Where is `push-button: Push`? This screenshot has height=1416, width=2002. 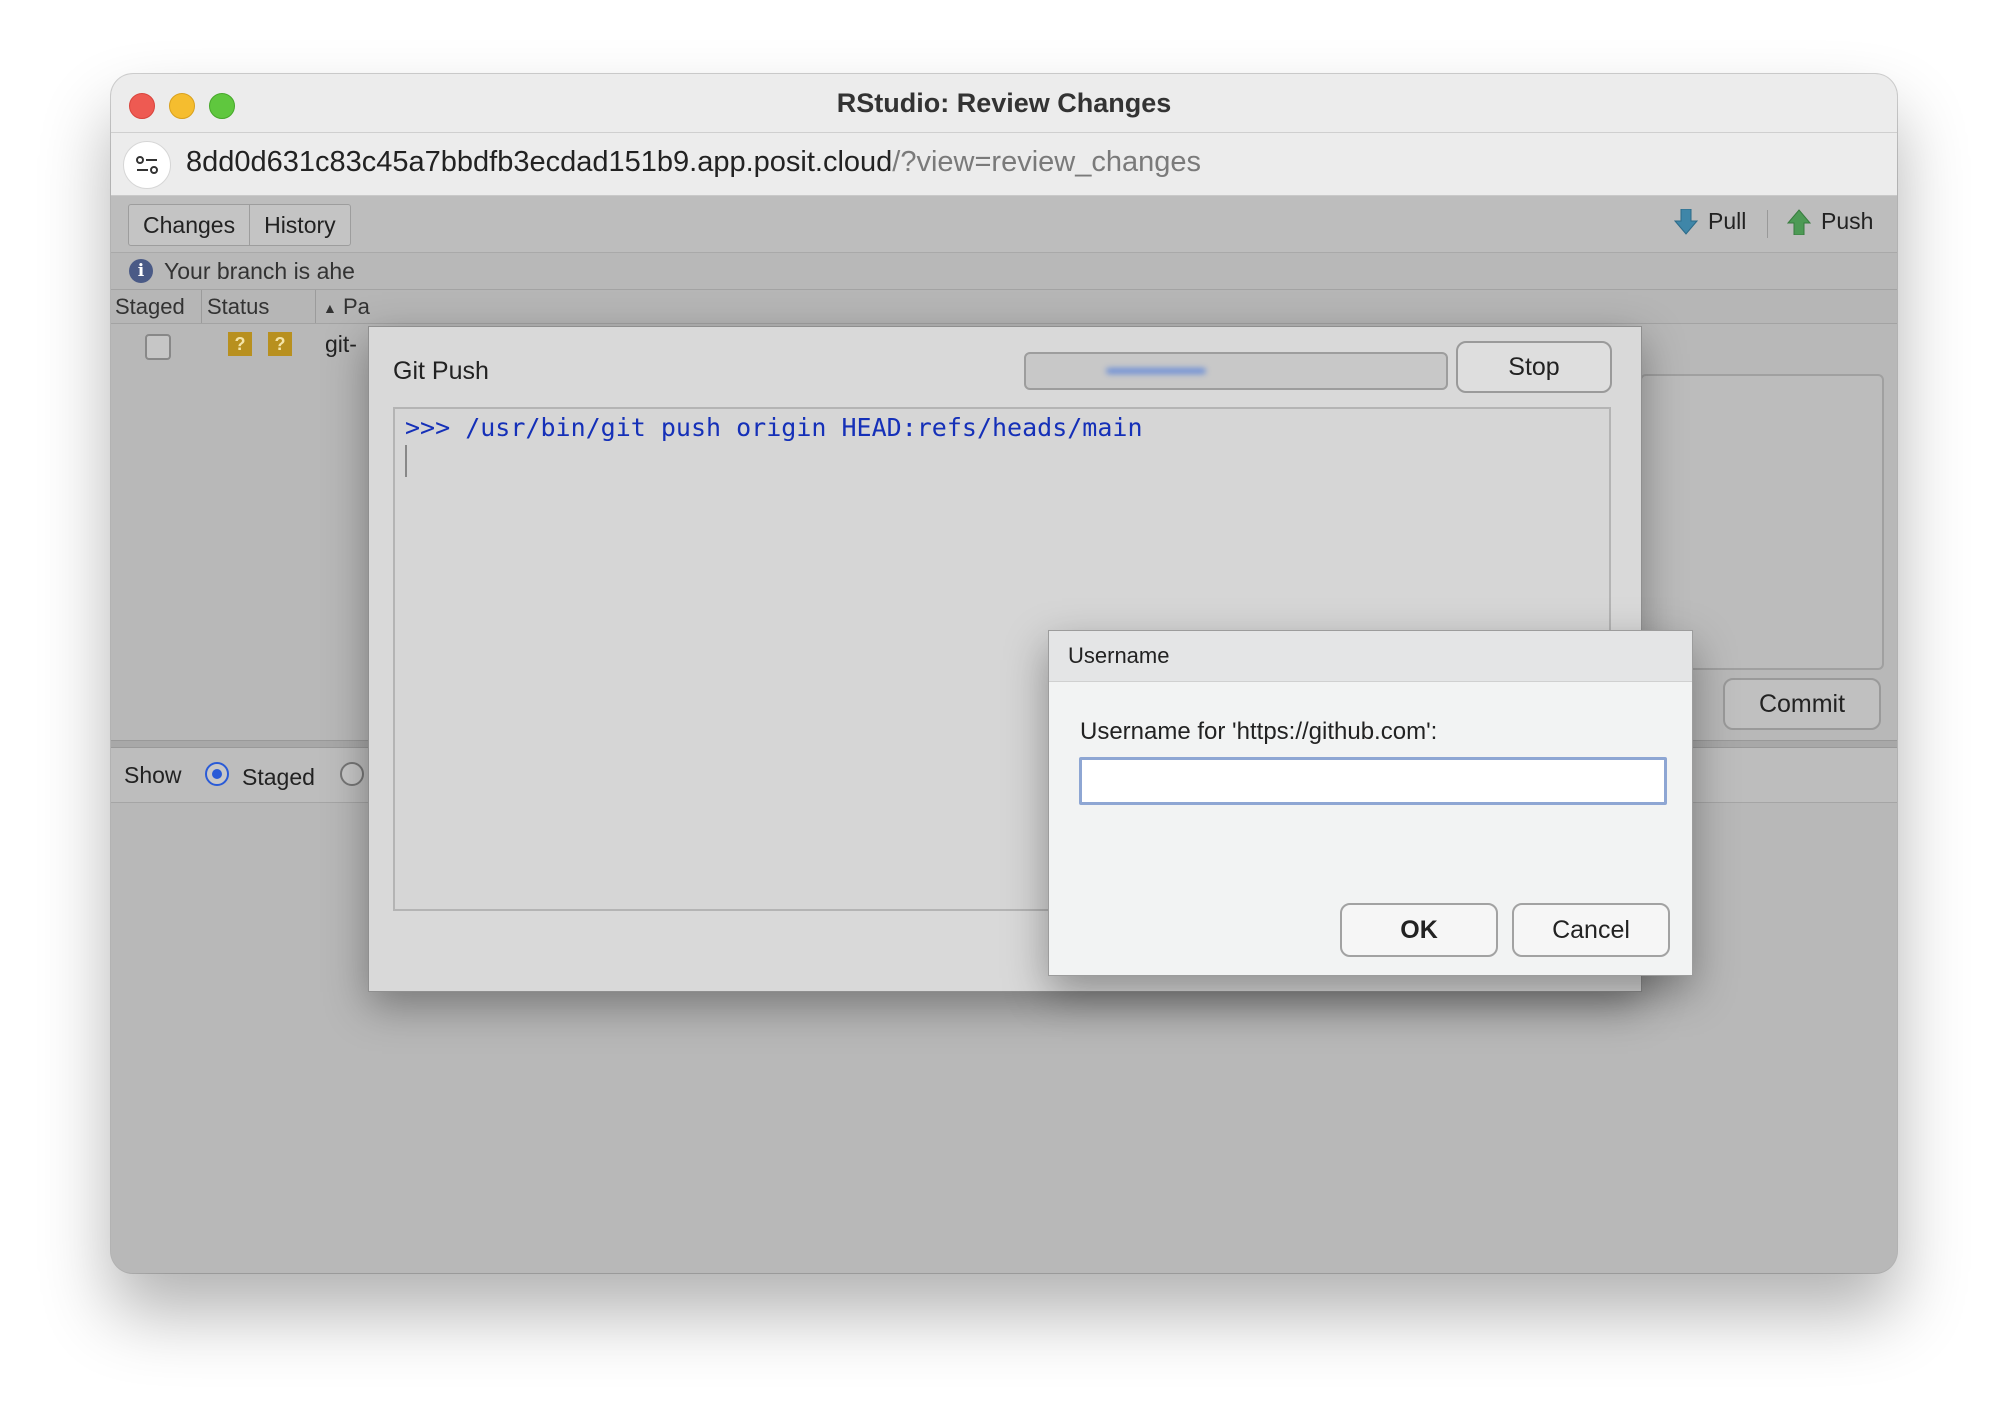 push-button: Push is located at coordinates (1830, 221).